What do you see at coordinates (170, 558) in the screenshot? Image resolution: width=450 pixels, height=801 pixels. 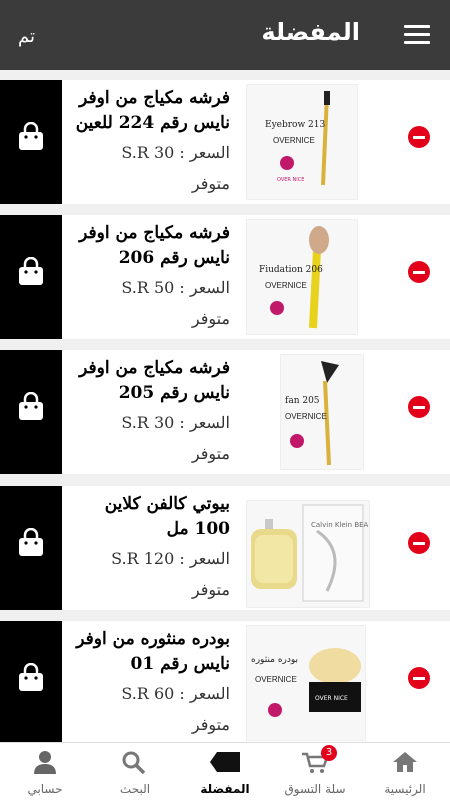 I see `product-price: السعر : 120 S.R` at bounding box center [170, 558].